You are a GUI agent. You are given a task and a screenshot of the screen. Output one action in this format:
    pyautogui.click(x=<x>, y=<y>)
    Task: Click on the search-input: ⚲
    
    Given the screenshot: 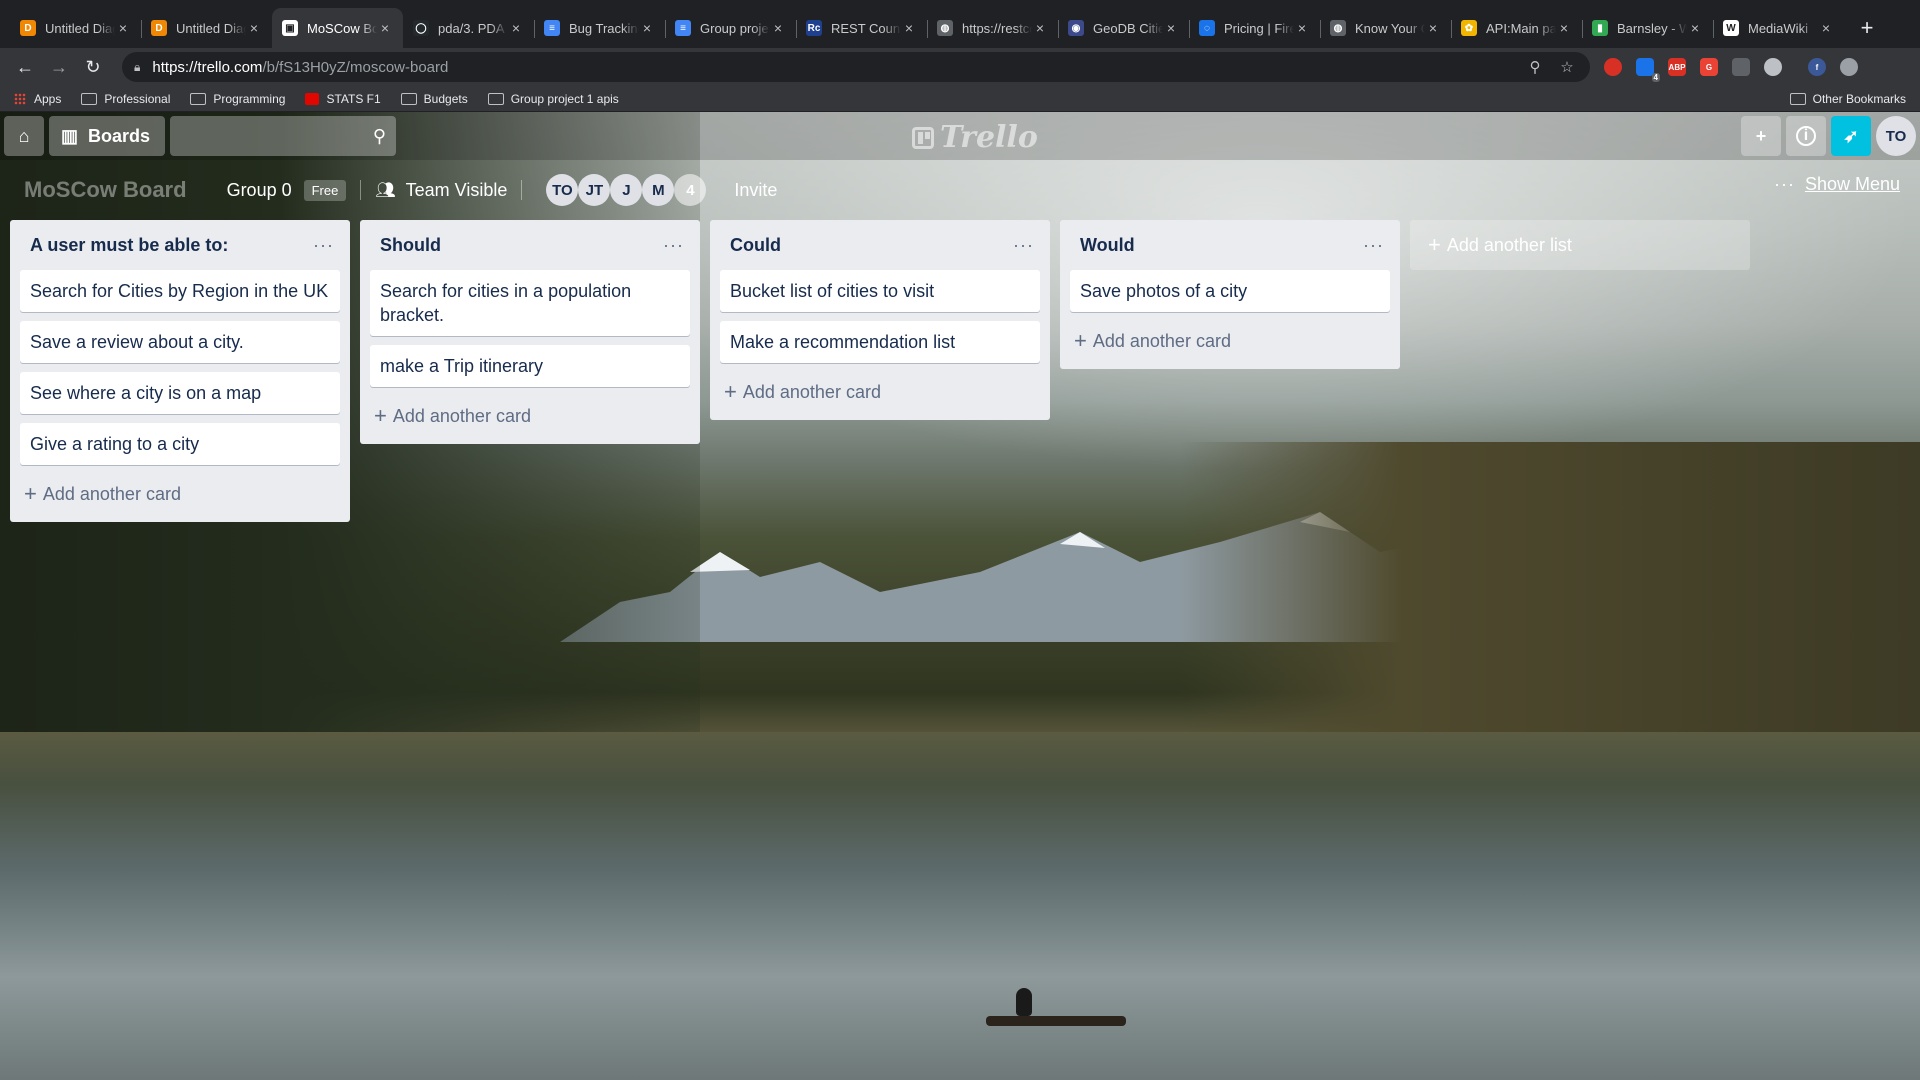 What is the action you would take?
    pyautogui.click(x=283, y=136)
    